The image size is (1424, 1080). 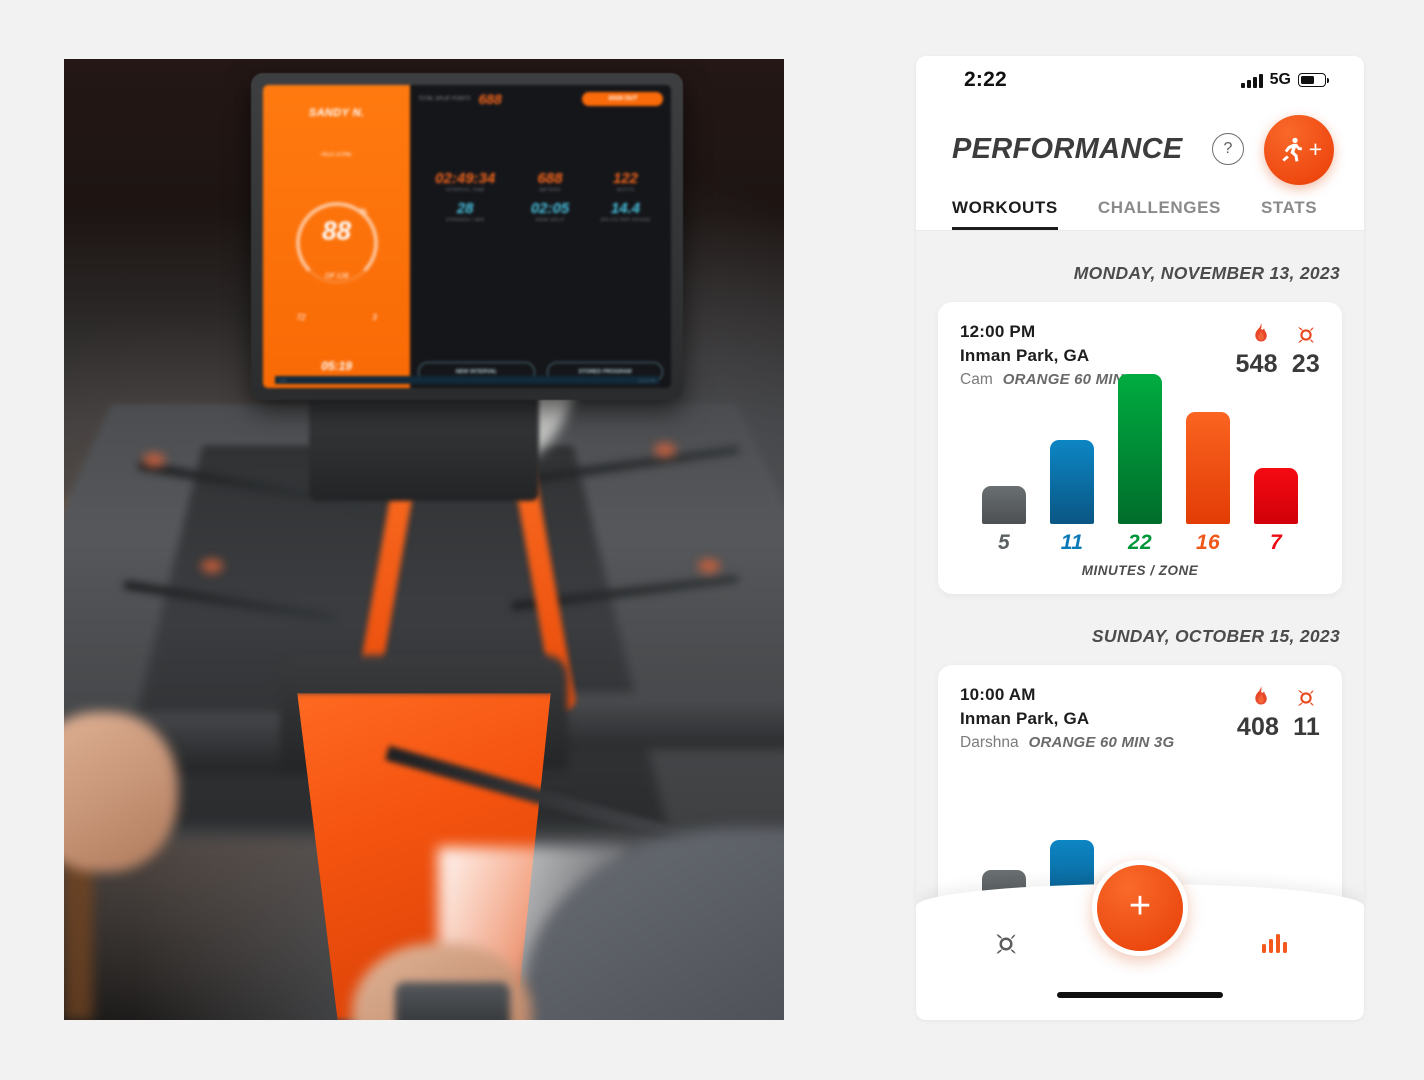 What do you see at coordinates (337, 230) in the screenshot?
I see `tablet-bpm-value: 88` at bounding box center [337, 230].